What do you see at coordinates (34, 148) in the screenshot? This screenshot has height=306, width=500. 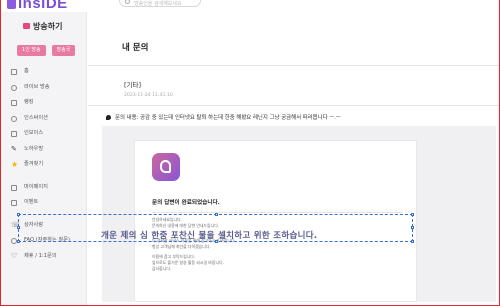 I see `sidebar-item-label: 노하우방` at bounding box center [34, 148].